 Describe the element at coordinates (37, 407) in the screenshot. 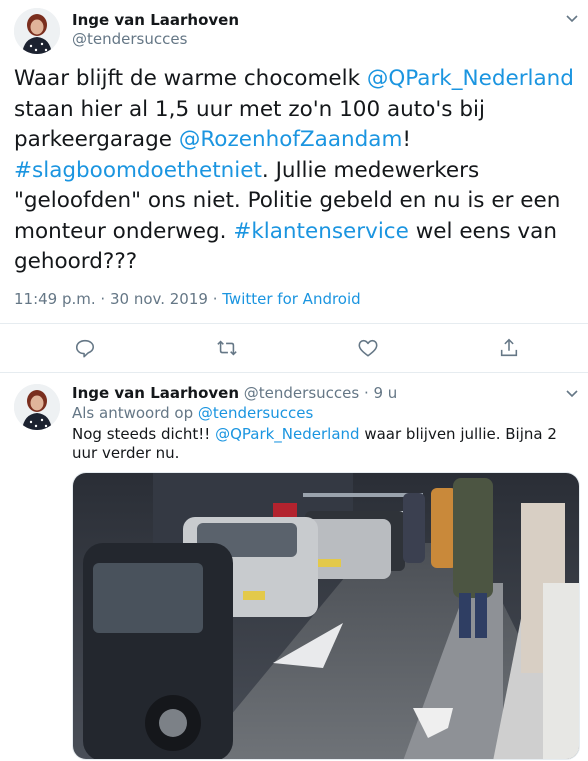

I see `reply-avatar` at that location.